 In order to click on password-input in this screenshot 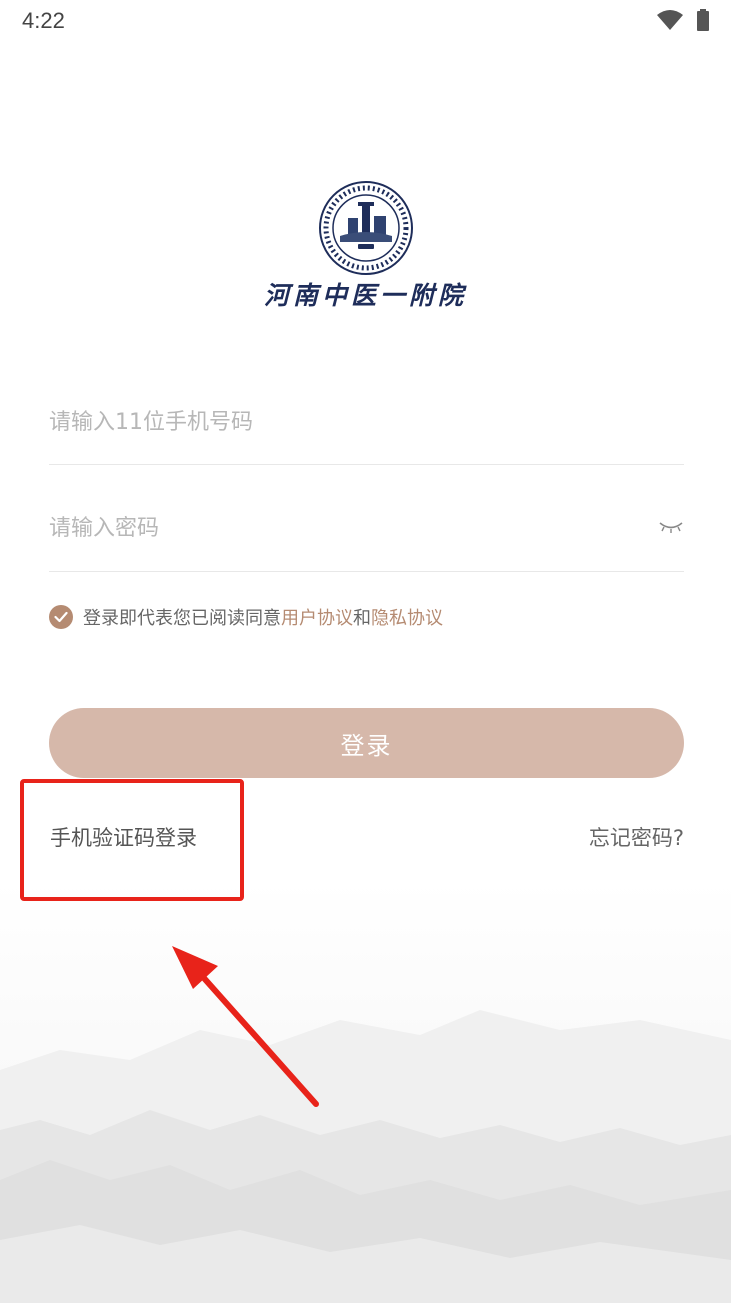, I will do `click(329, 528)`.